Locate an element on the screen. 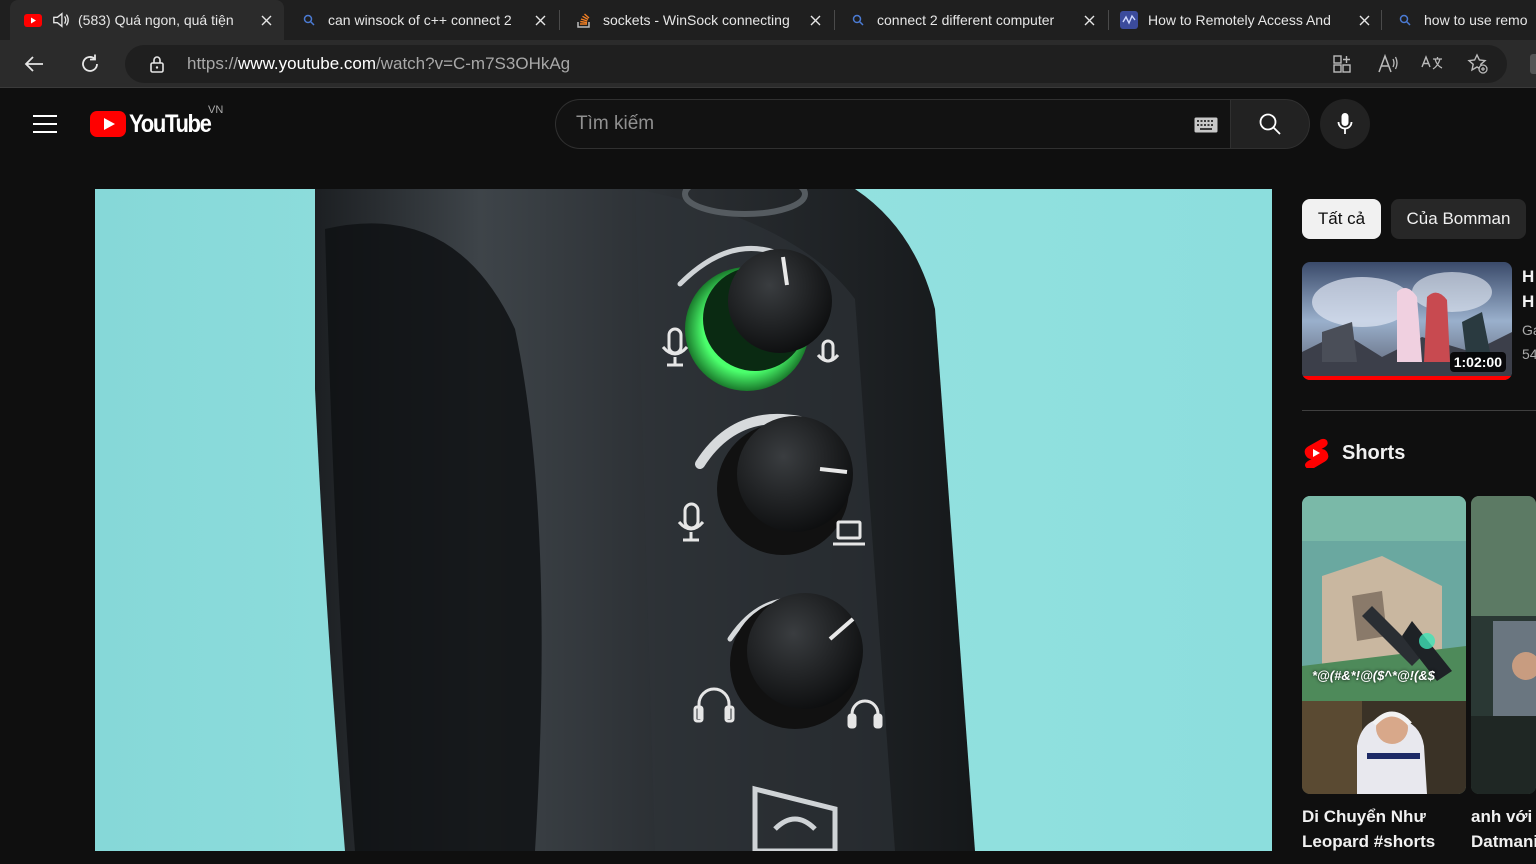 This screenshot has width=1536, height=864. tab-stackoverflow: sockets - WinSock connecting is located at coordinates (704, 20).